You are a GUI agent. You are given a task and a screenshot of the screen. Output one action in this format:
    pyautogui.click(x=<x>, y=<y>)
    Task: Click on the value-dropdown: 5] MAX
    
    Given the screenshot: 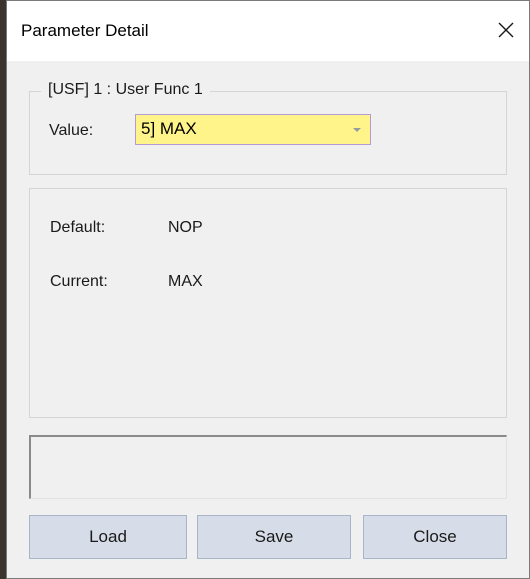 What is the action you would take?
    pyautogui.click(x=253, y=129)
    